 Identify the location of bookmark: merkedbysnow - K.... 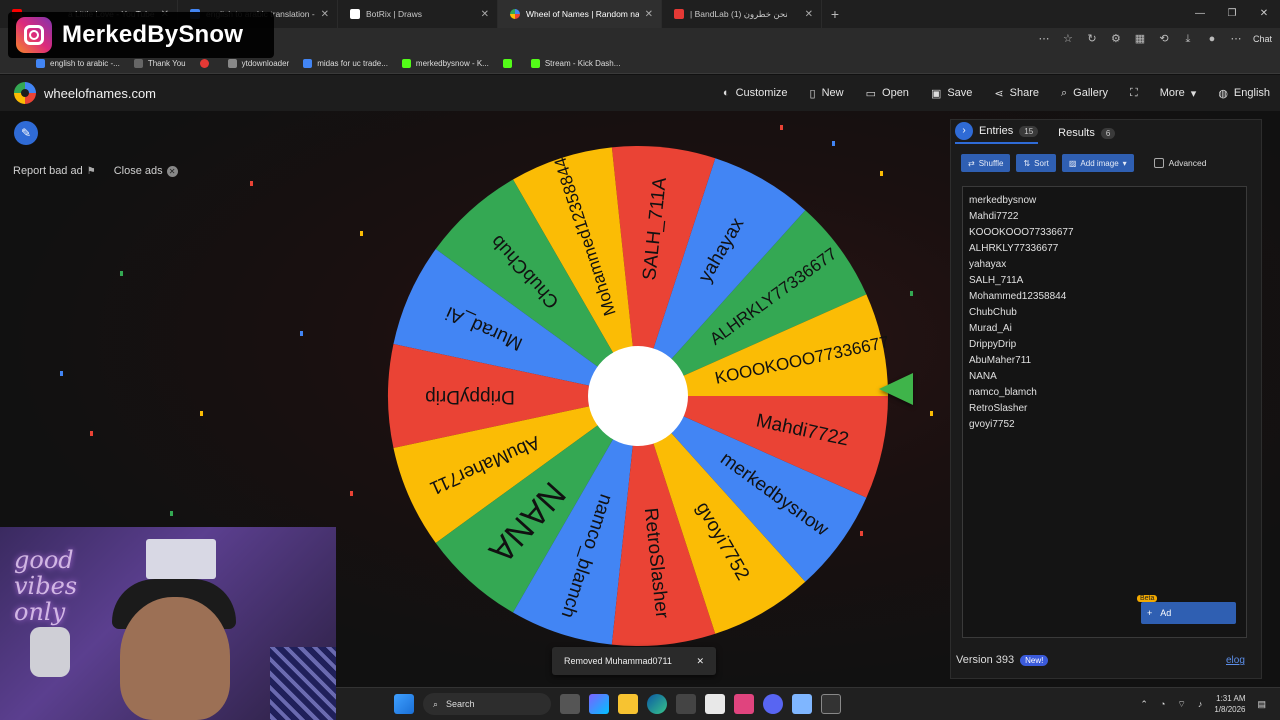
(445, 63).